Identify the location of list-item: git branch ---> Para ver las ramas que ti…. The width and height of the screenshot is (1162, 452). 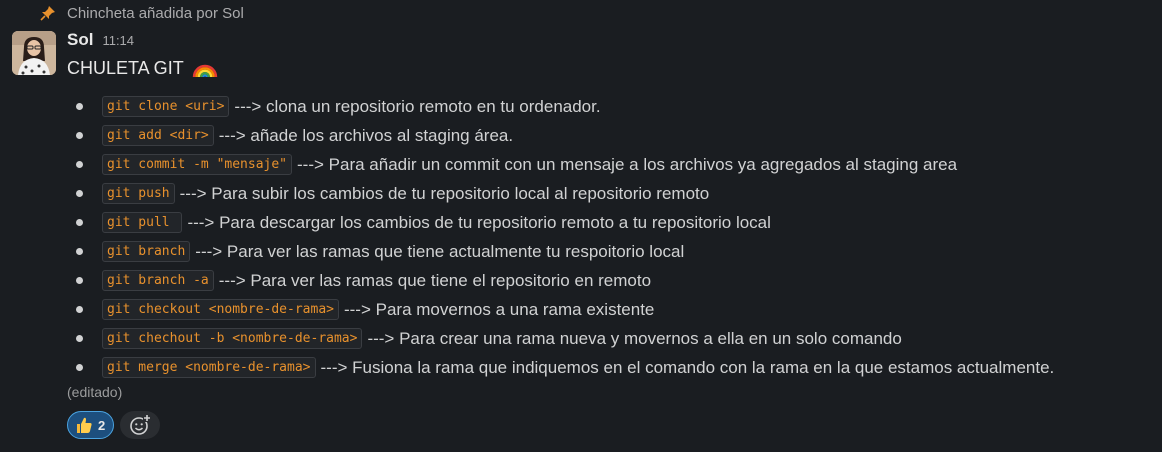
(560, 251).